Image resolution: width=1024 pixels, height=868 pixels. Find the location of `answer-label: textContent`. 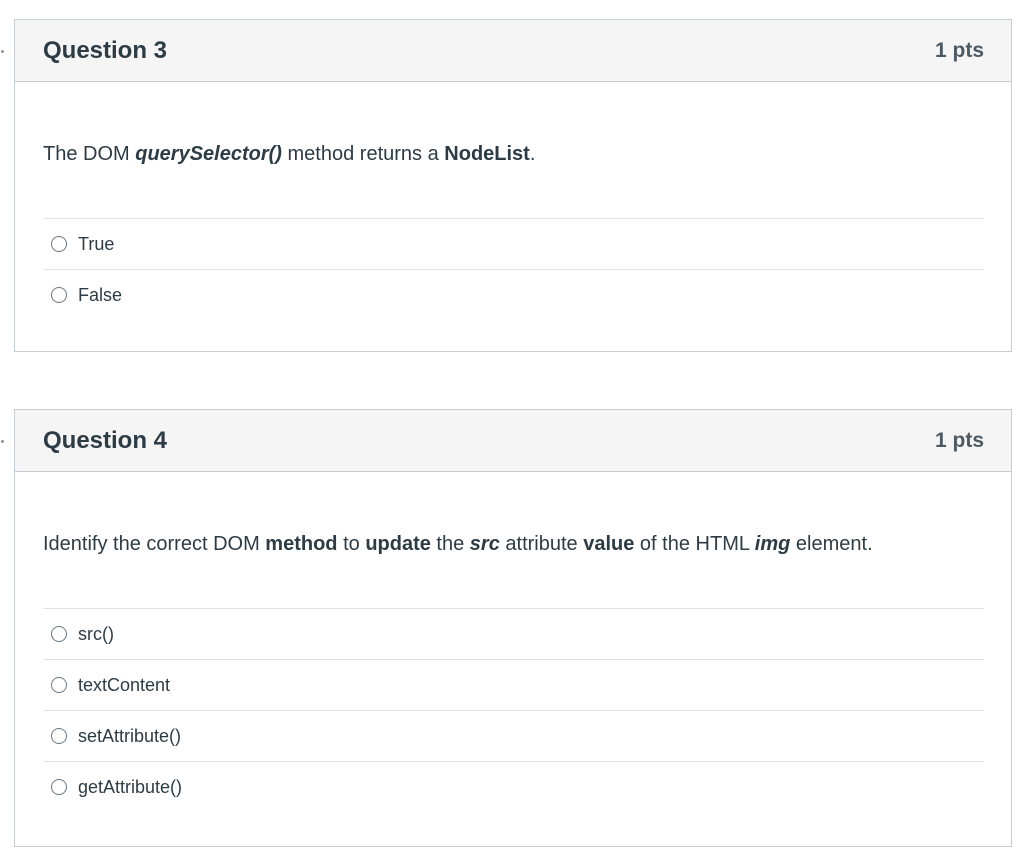

answer-label: textContent is located at coordinates (124, 685).